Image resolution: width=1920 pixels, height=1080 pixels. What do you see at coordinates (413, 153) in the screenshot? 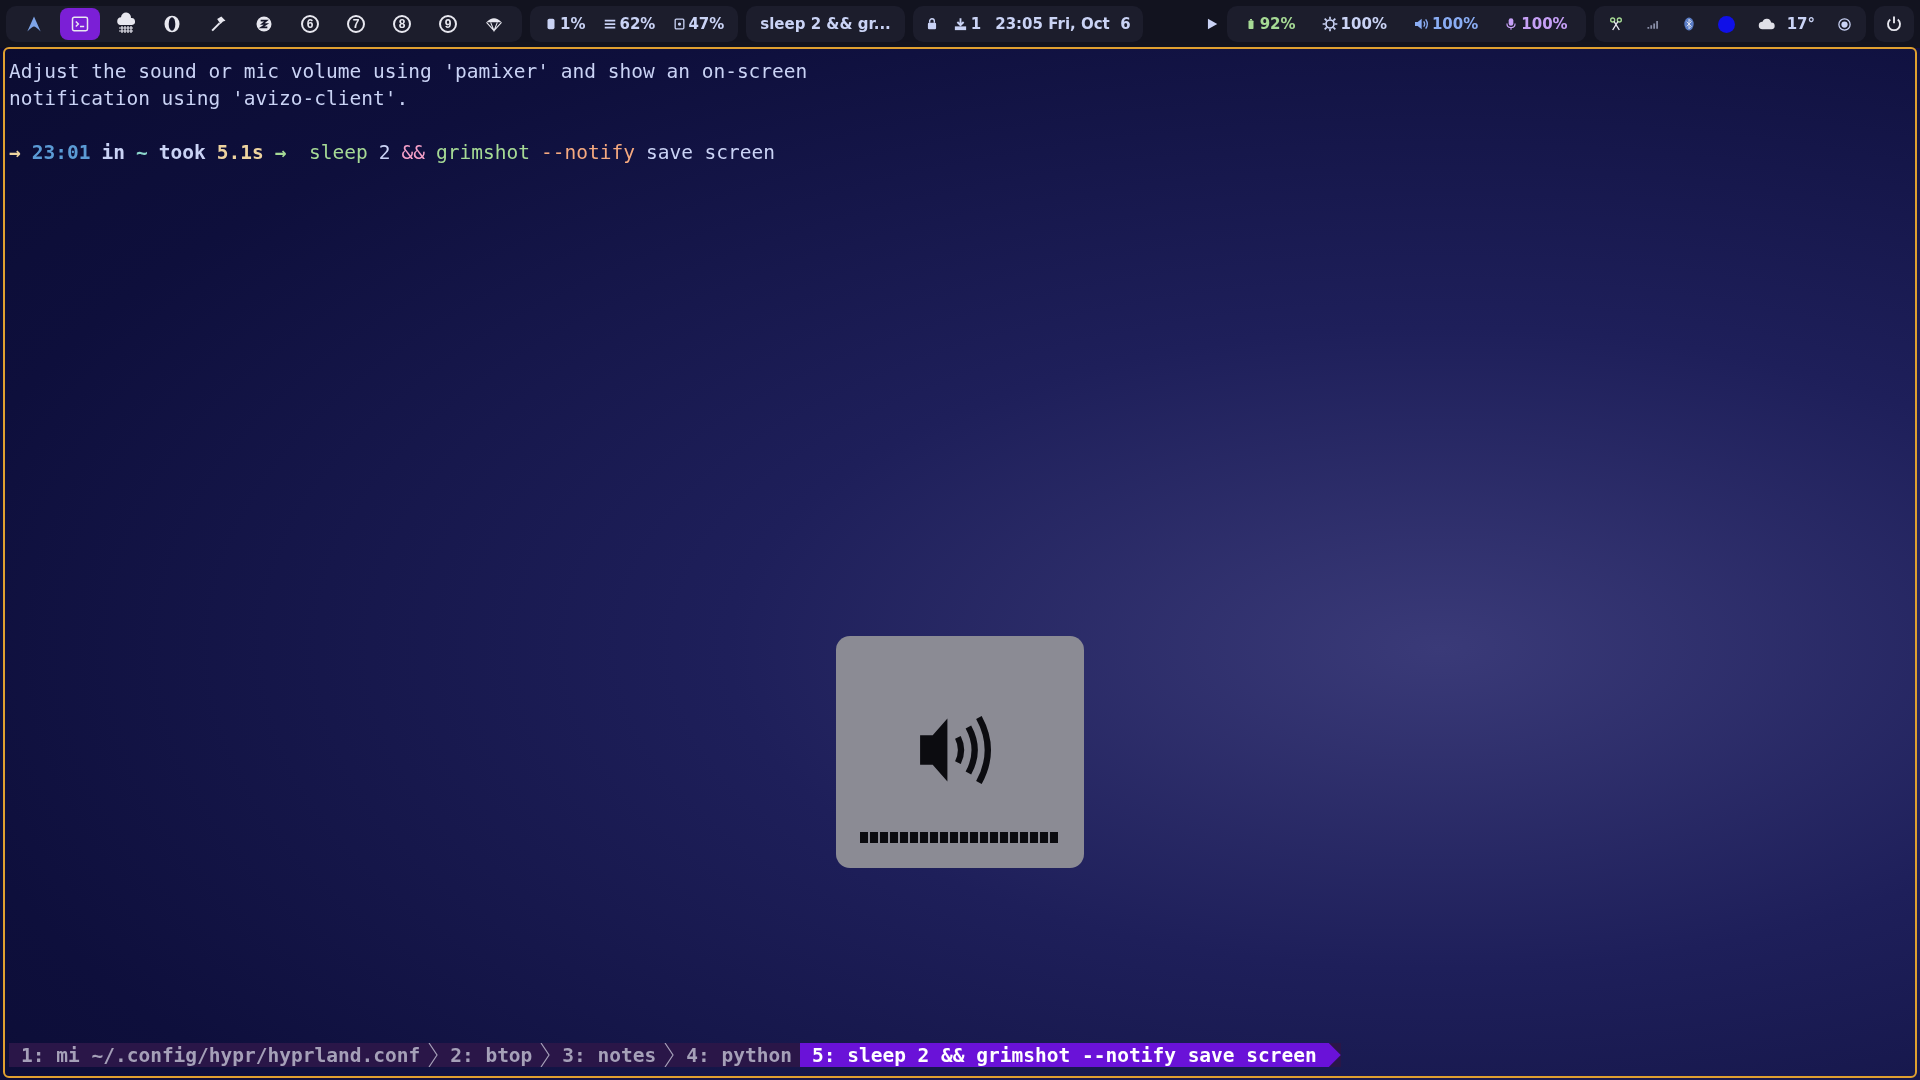
I see `prompt-text: &&` at bounding box center [413, 153].